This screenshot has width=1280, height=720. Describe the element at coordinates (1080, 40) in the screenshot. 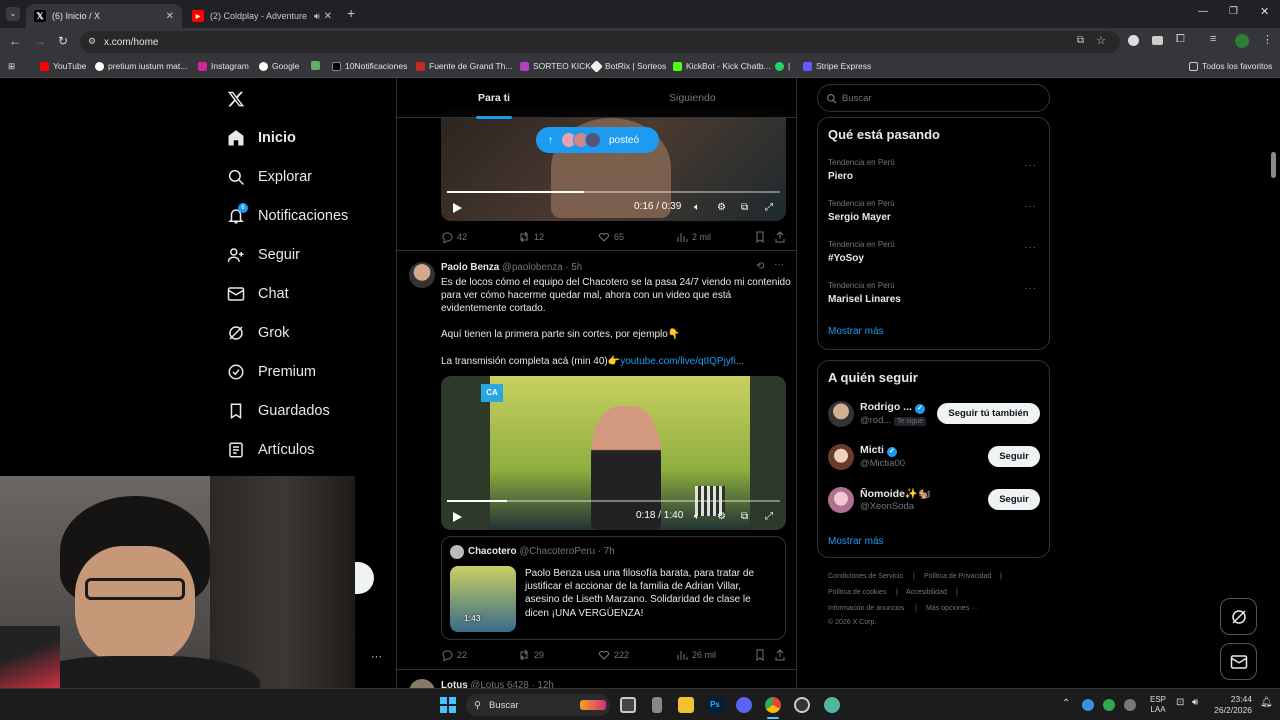

I see `install-icon: ⧉` at that location.